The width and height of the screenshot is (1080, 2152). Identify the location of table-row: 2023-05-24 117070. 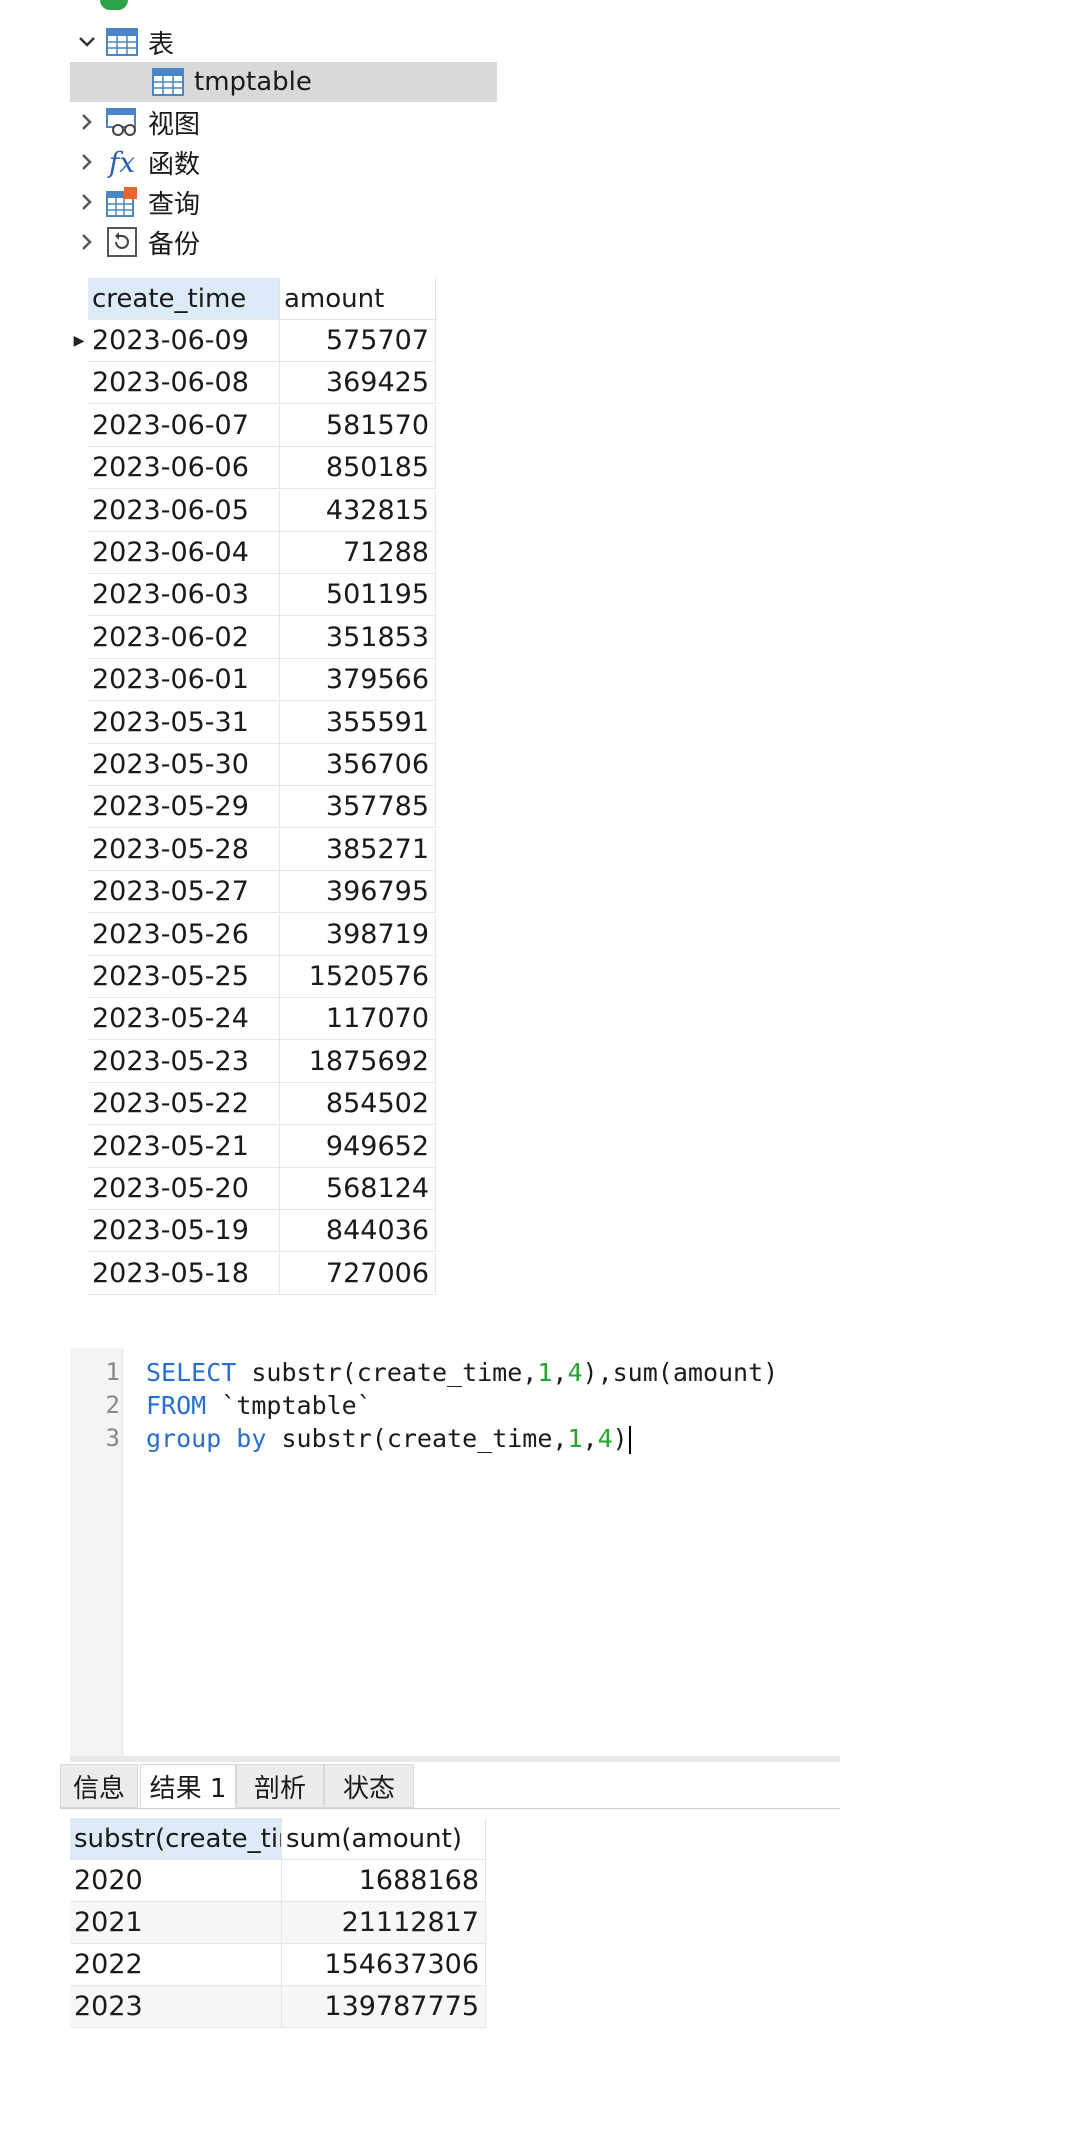
(253, 1019).